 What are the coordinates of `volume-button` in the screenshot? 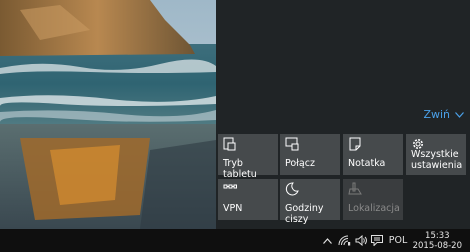 It's located at (361, 240).